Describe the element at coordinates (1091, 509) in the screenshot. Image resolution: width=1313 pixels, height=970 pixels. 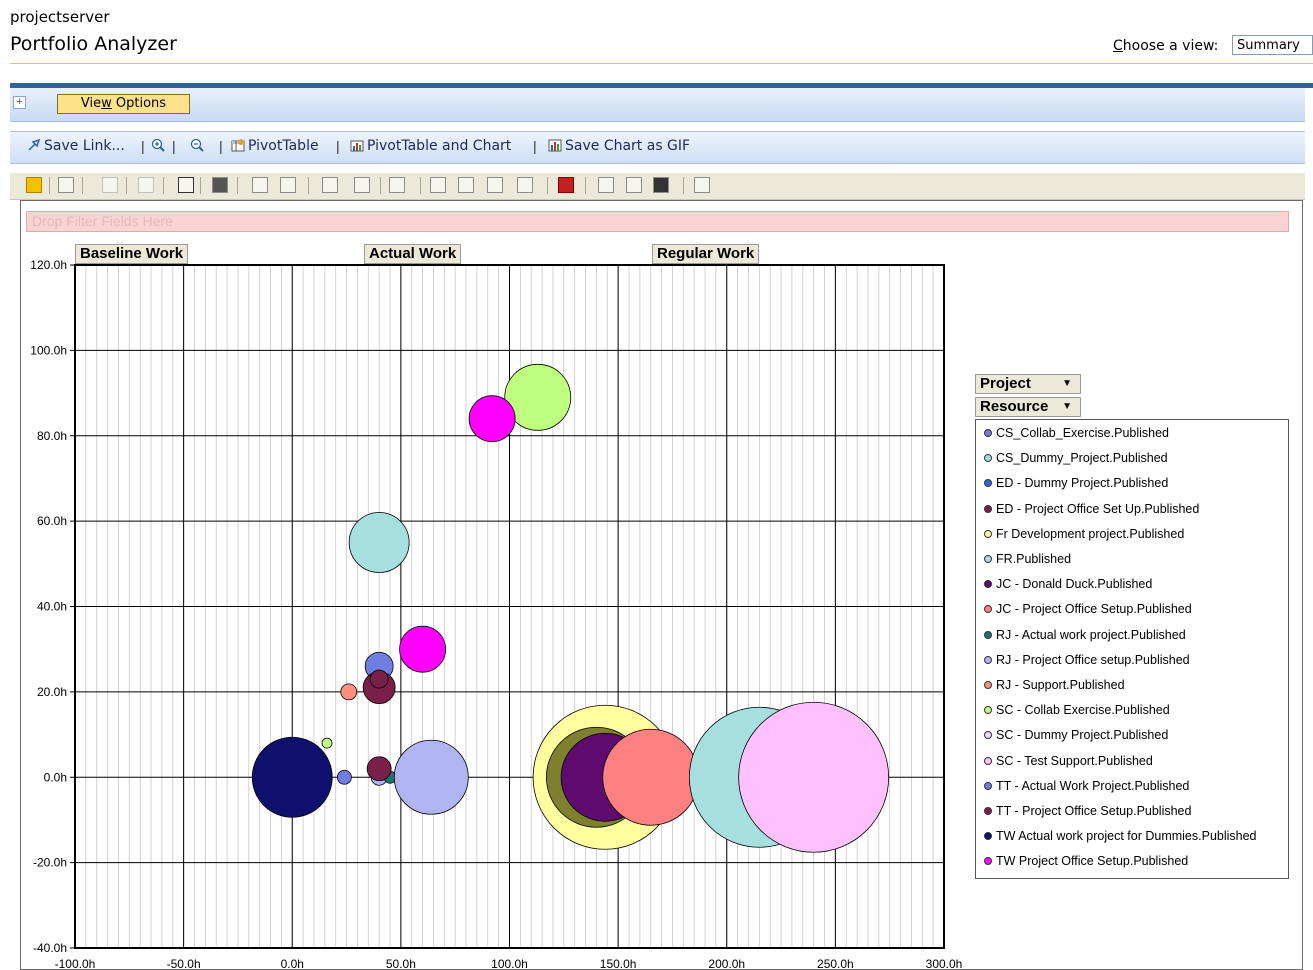
I see `legend-item: ED - Project Office Set Up.Published` at that location.